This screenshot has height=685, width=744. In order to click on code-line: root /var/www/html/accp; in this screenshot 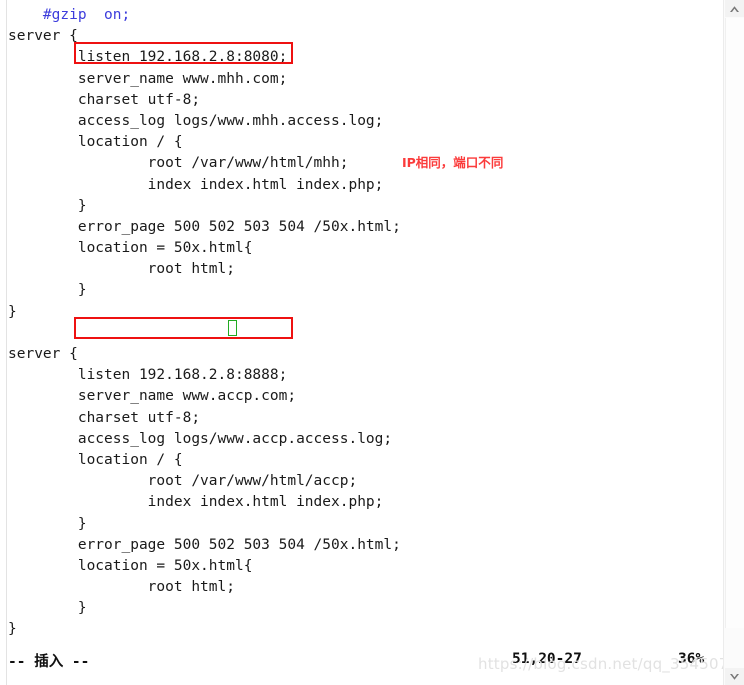, I will do `click(361, 481)`.